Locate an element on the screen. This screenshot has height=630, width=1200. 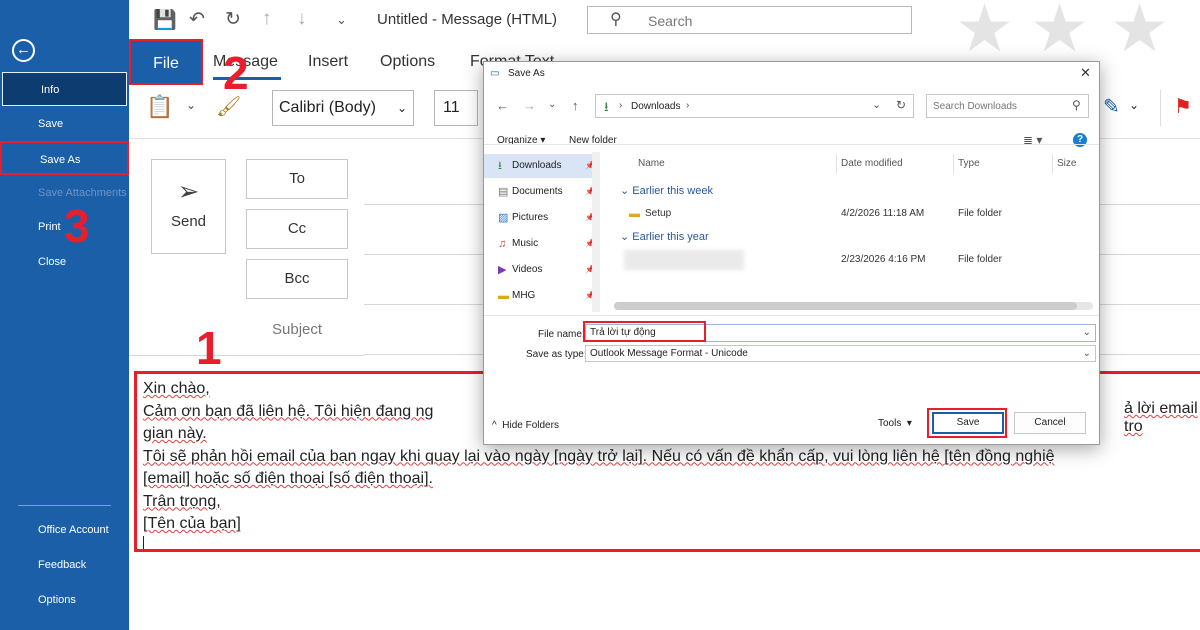
tools-label: Tools is located at coordinates (890, 423).